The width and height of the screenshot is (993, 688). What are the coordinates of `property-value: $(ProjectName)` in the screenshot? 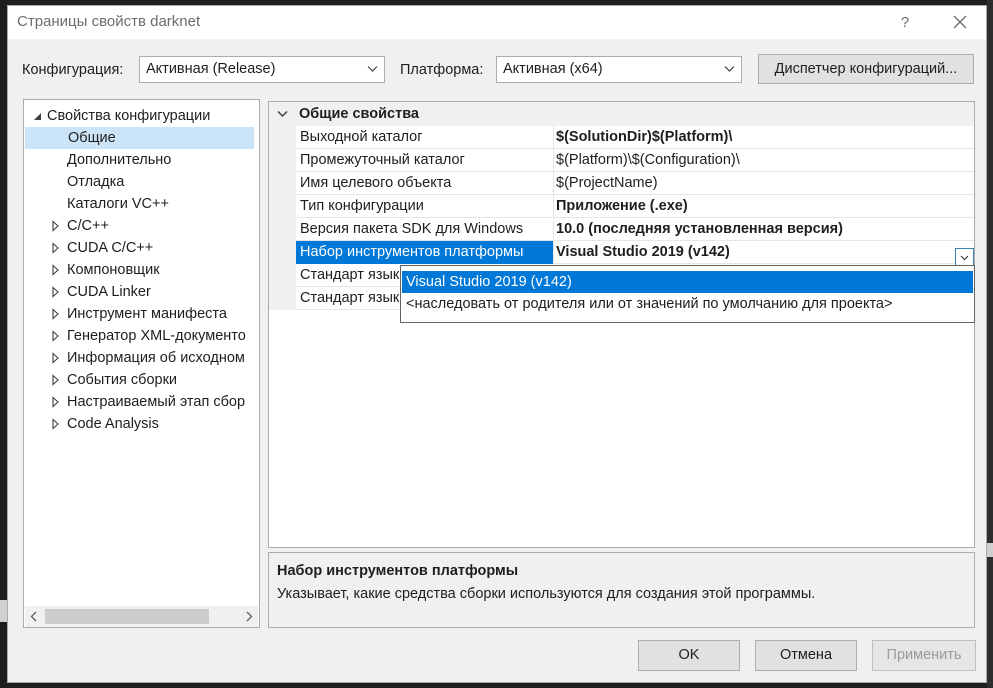 It's located at (607, 183).